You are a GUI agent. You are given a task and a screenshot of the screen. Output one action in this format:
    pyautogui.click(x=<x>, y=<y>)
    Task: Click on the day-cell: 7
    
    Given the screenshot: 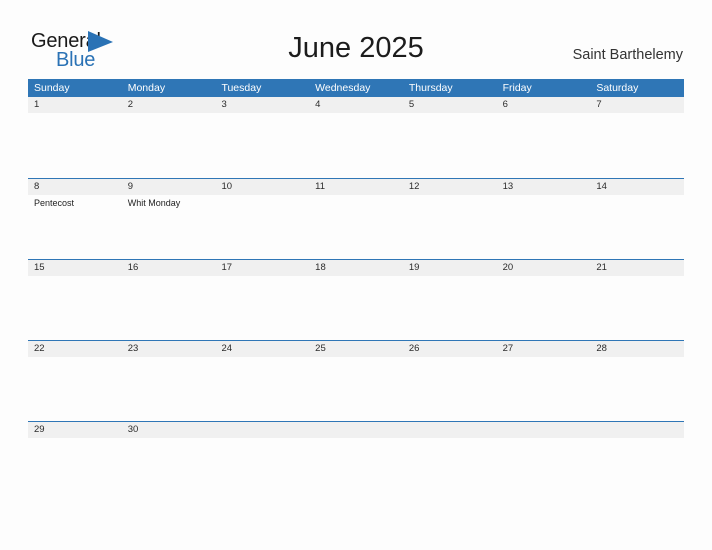 What is the action you would take?
    pyautogui.click(x=637, y=137)
    